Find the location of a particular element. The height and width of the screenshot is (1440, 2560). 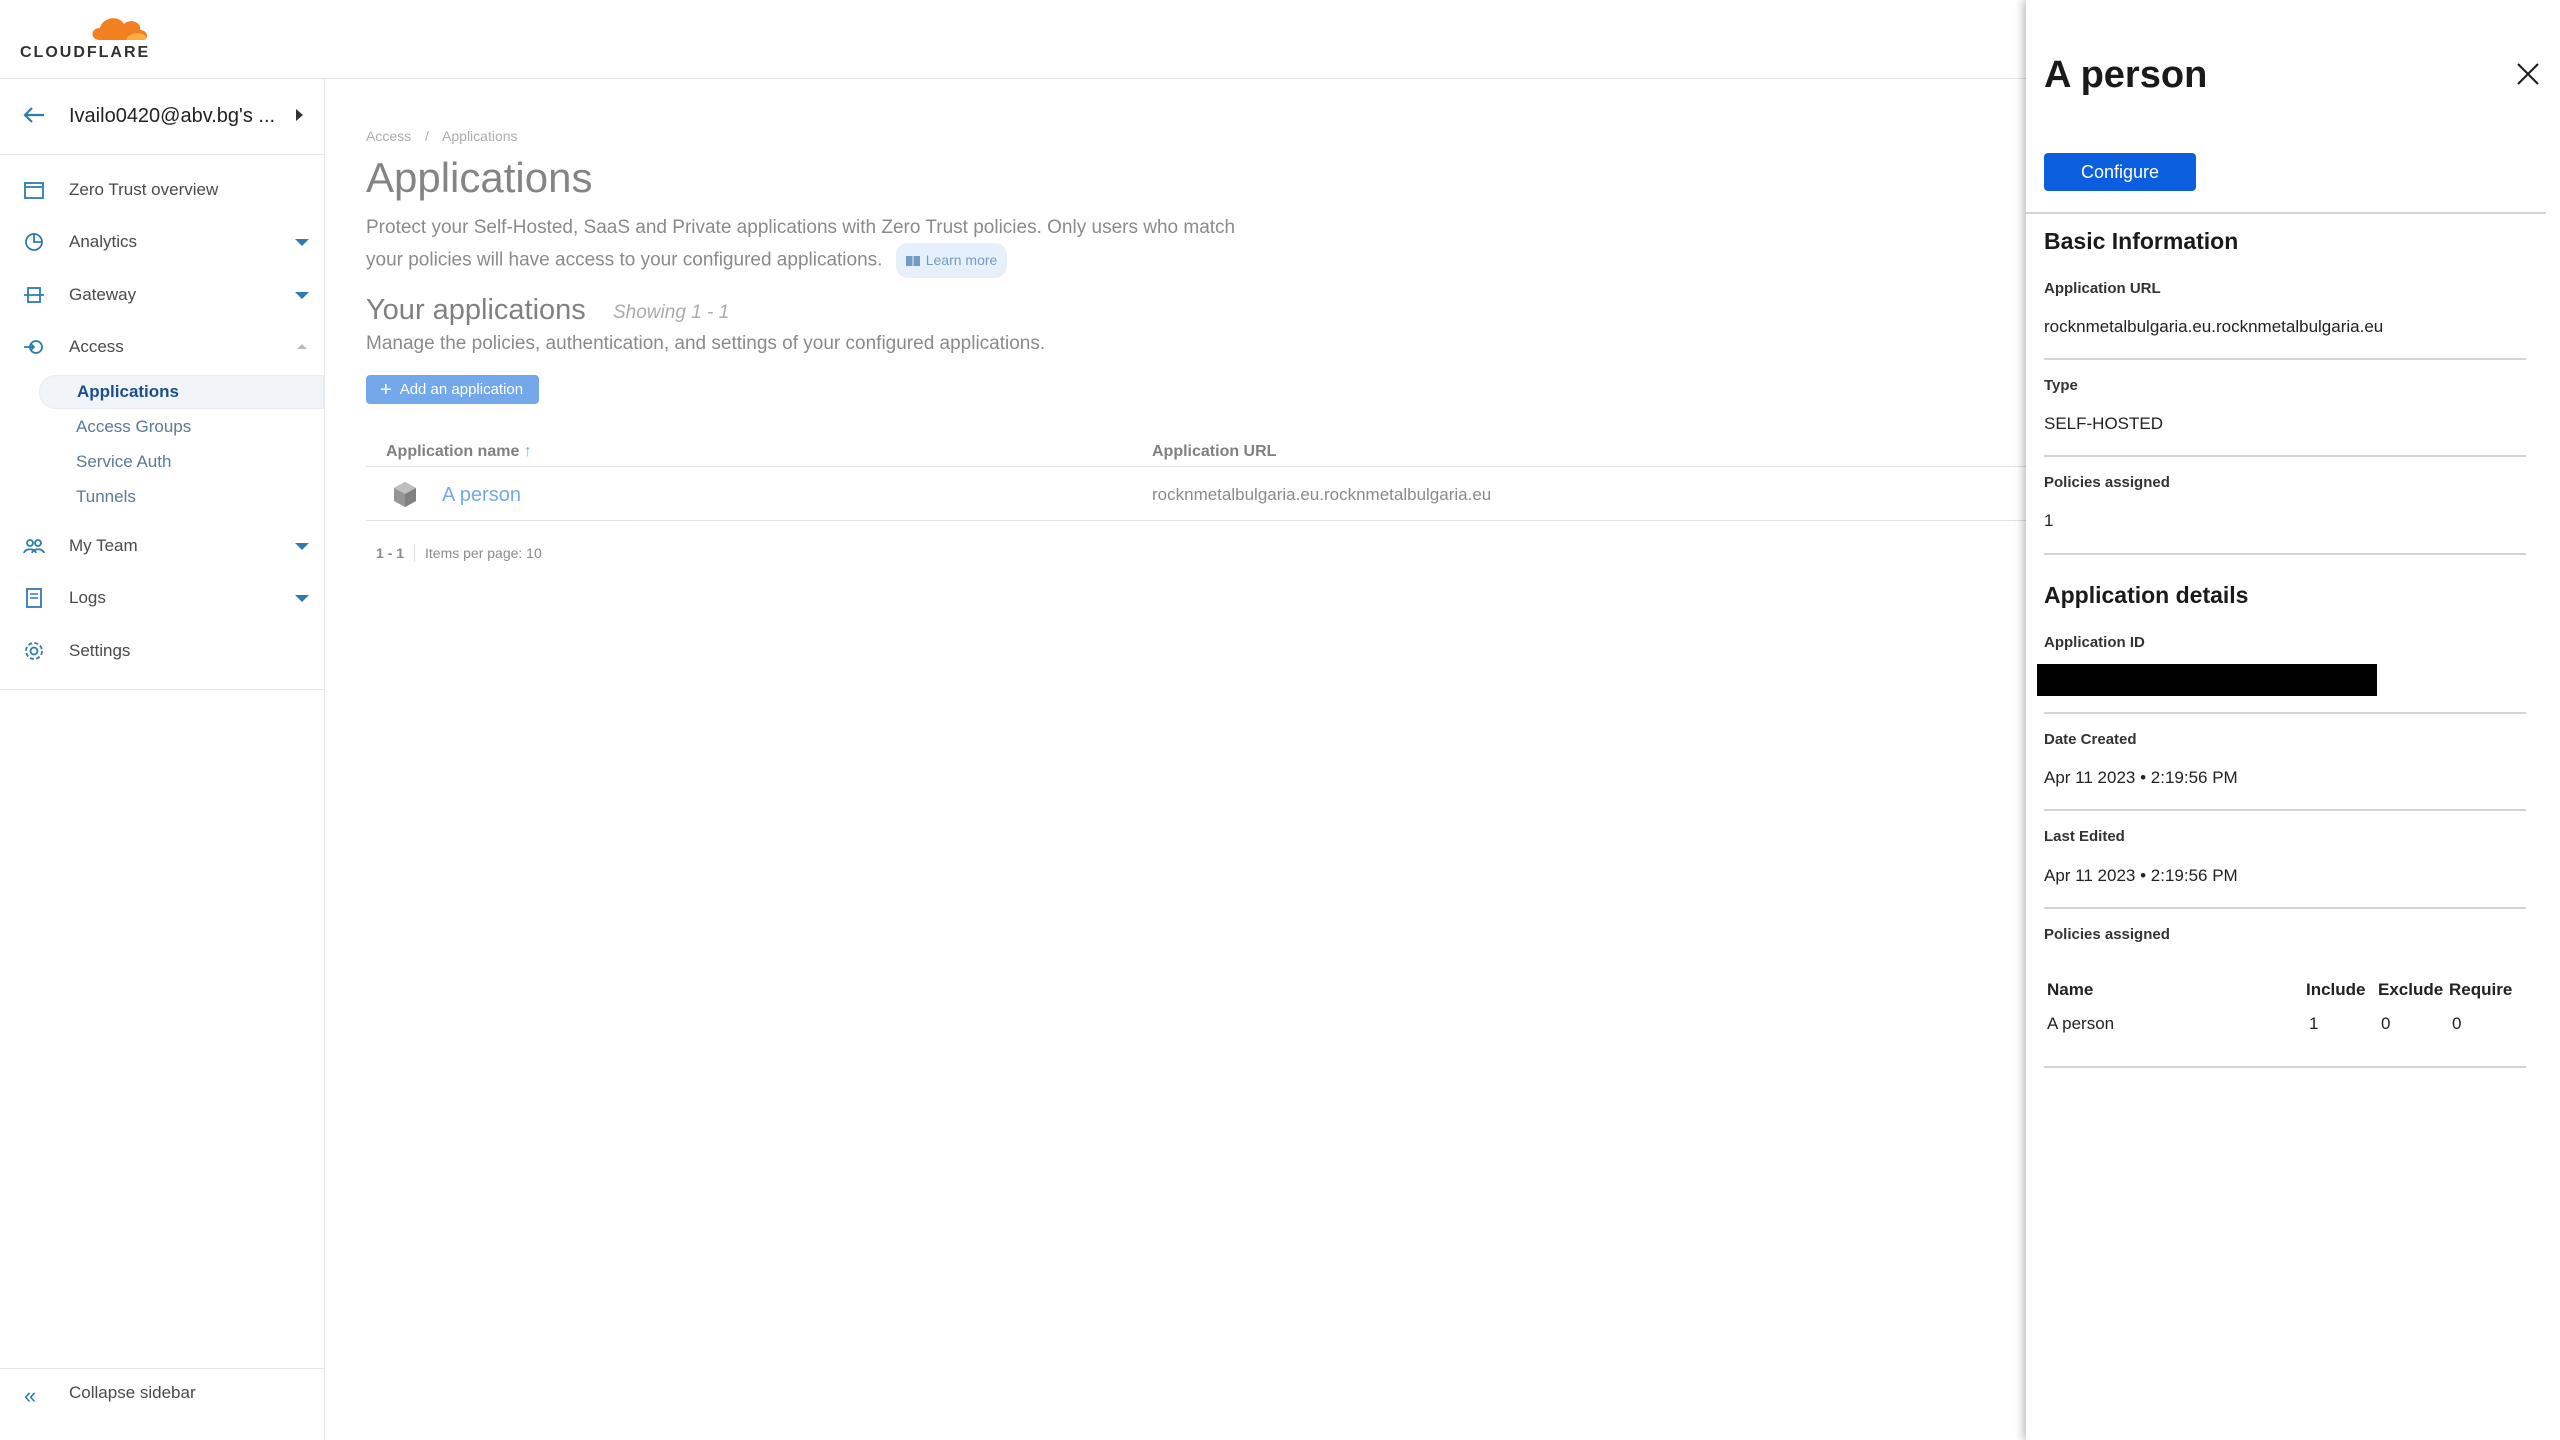

sidebar-divider is located at coordinates (162, 689).